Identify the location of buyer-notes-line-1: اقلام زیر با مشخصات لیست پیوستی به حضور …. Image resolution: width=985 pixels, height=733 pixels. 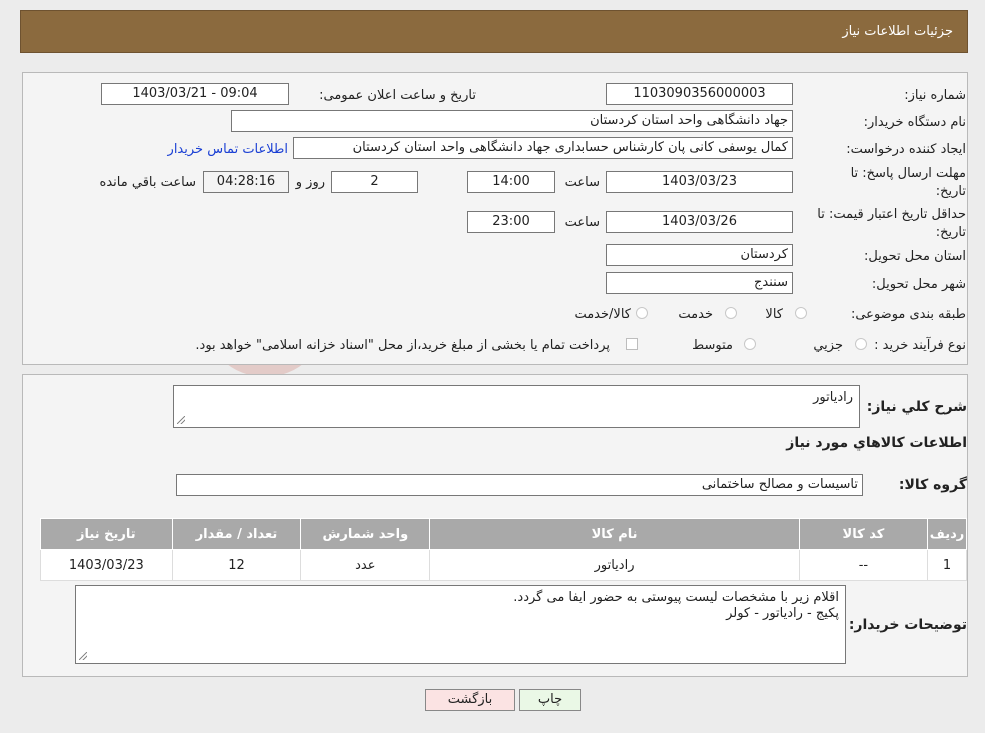
(676, 597).